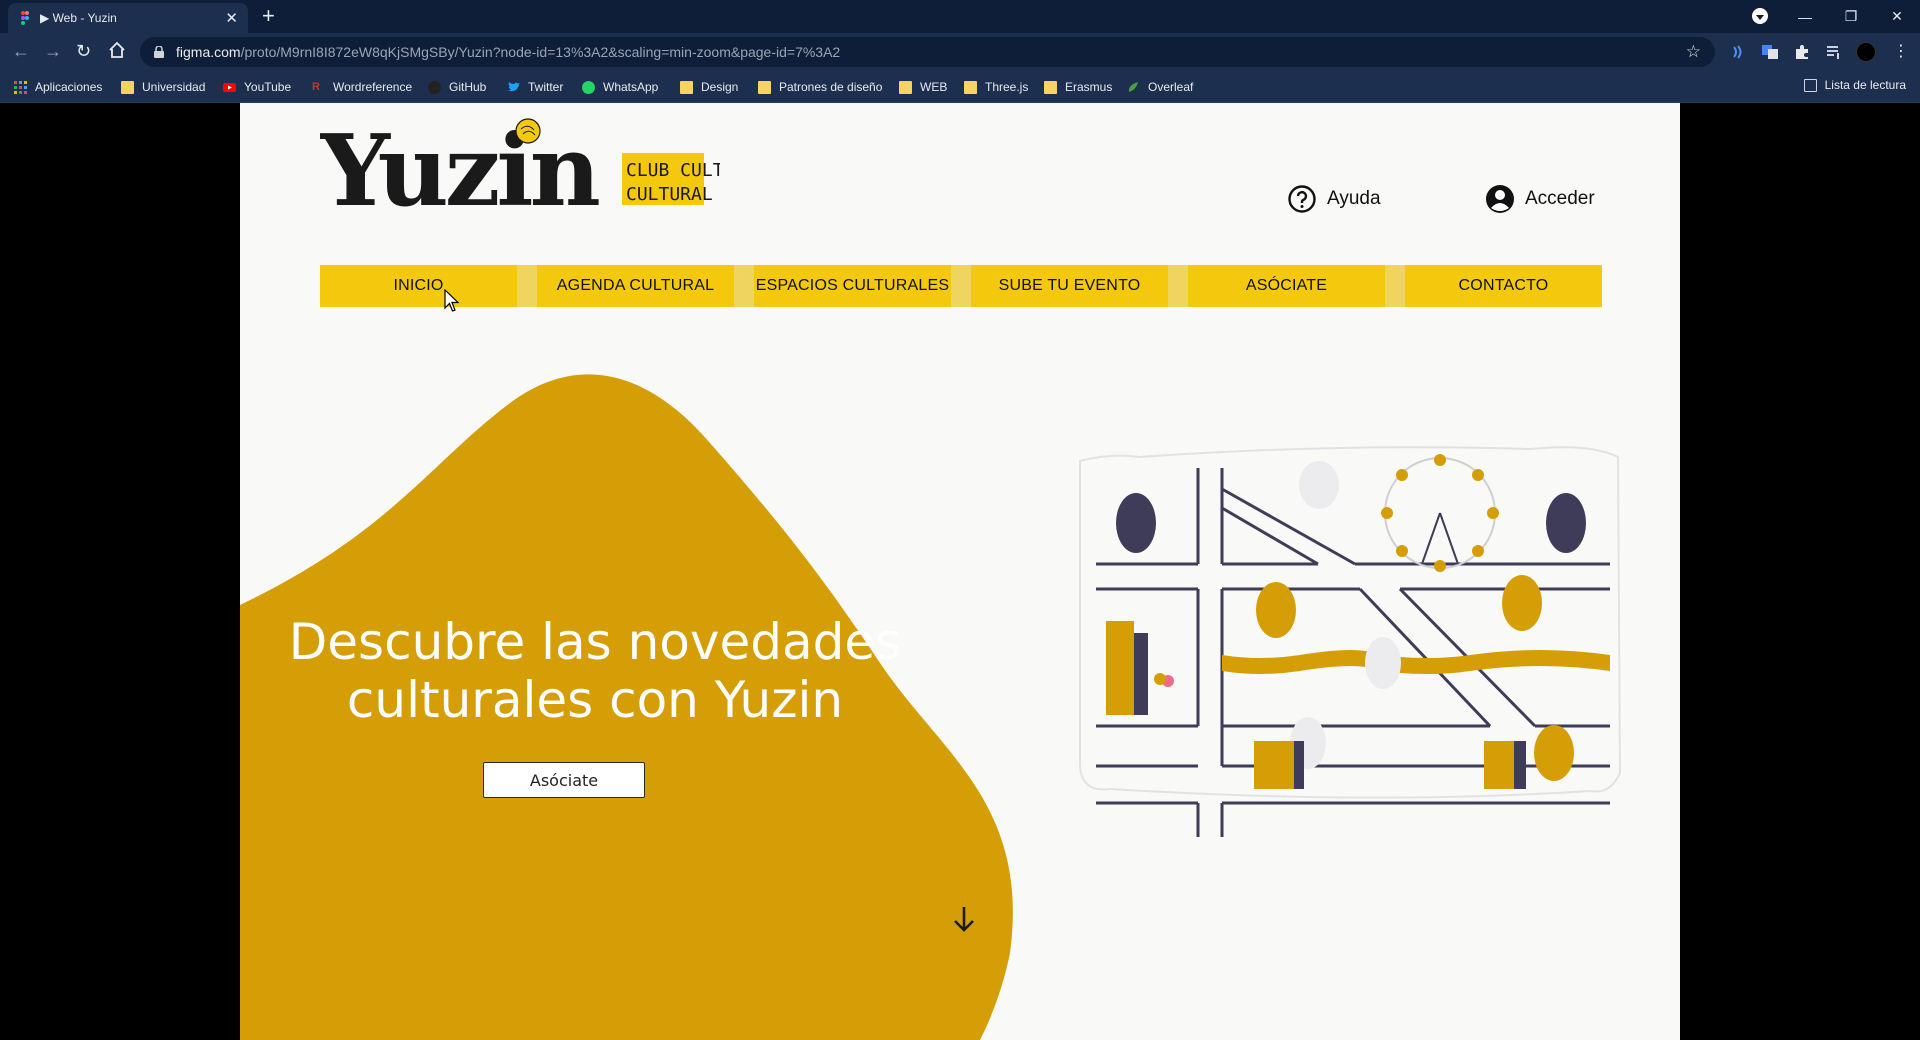 This screenshot has height=1040, width=1920. I want to click on bookmark-label: YouTube, so click(268, 87).